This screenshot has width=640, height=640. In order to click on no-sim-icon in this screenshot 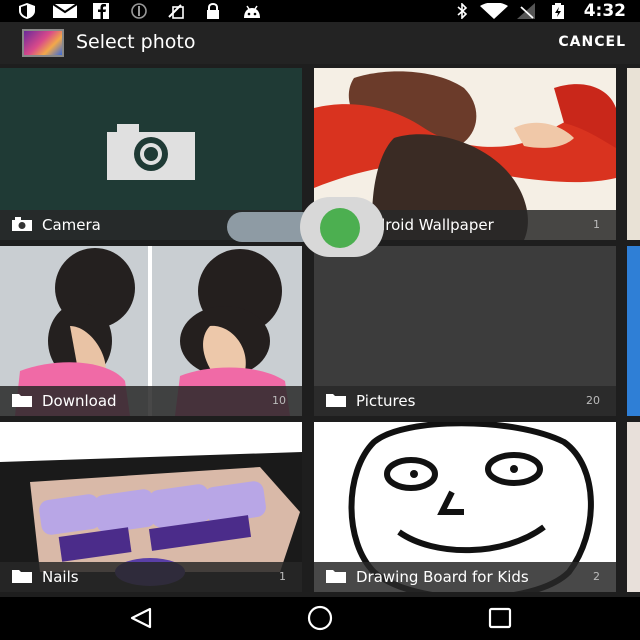, I will do `click(176, 11)`.